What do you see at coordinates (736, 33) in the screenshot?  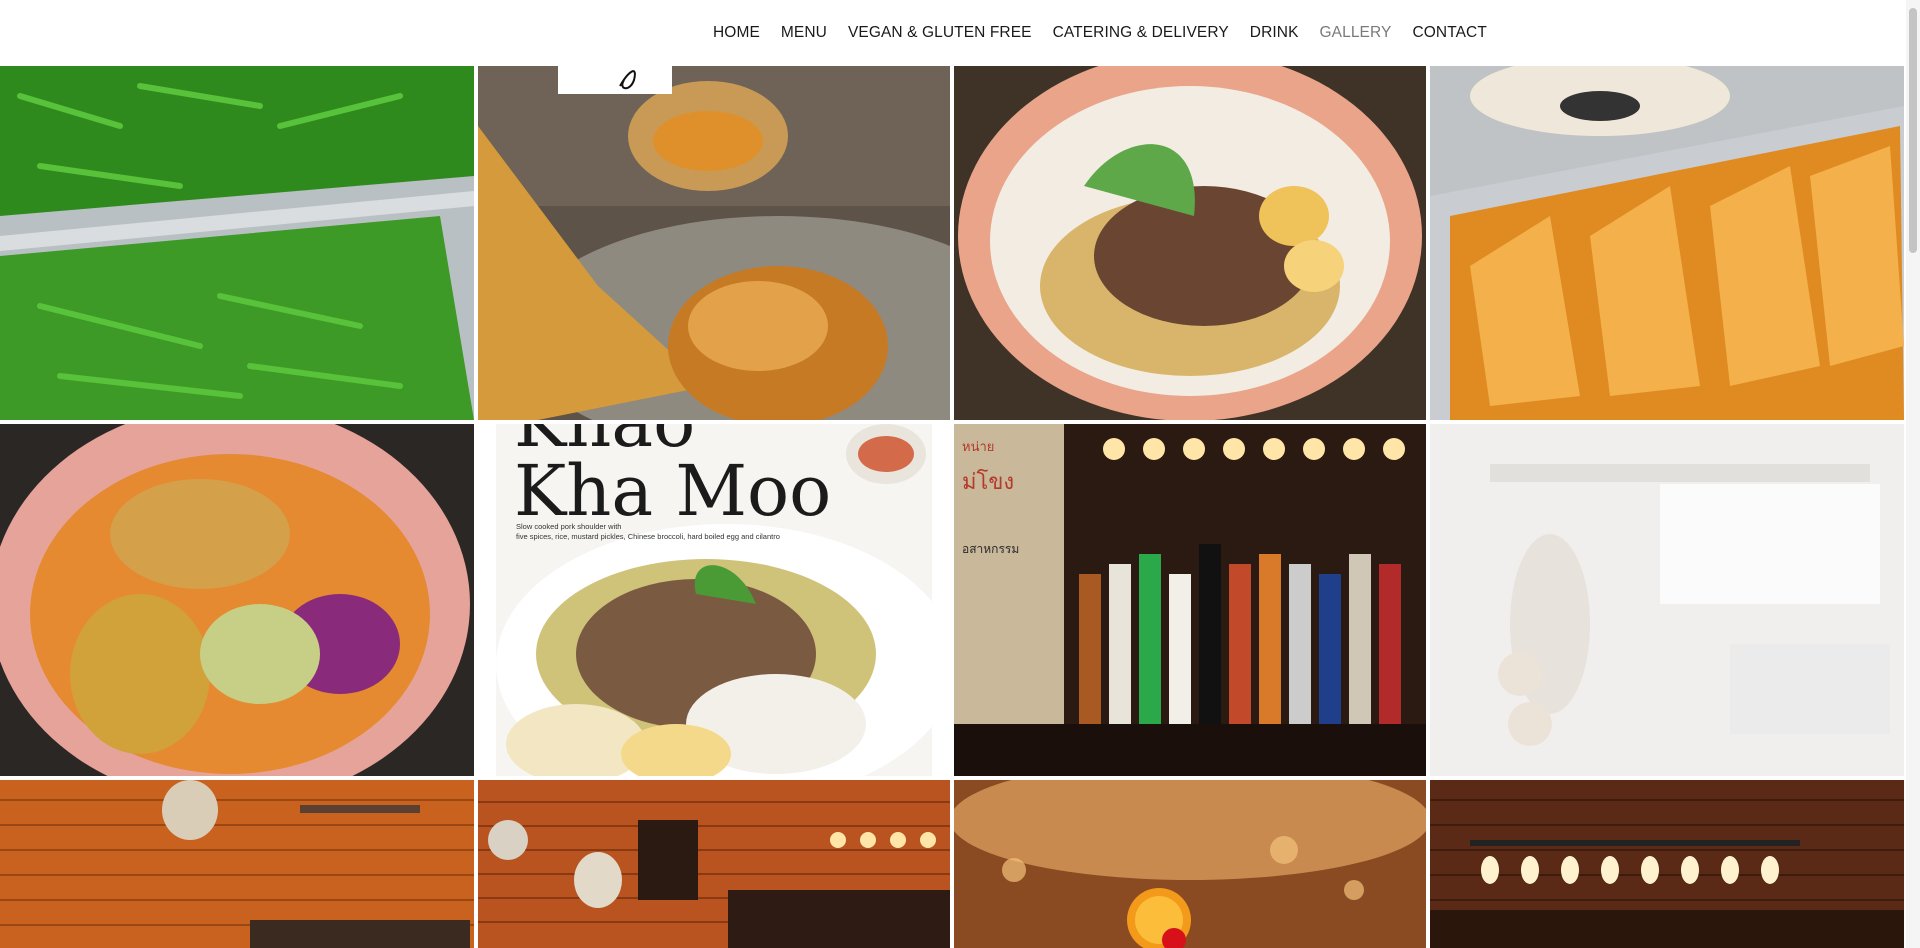 I see `nav-home: HOME` at bounding box center [736, 33].